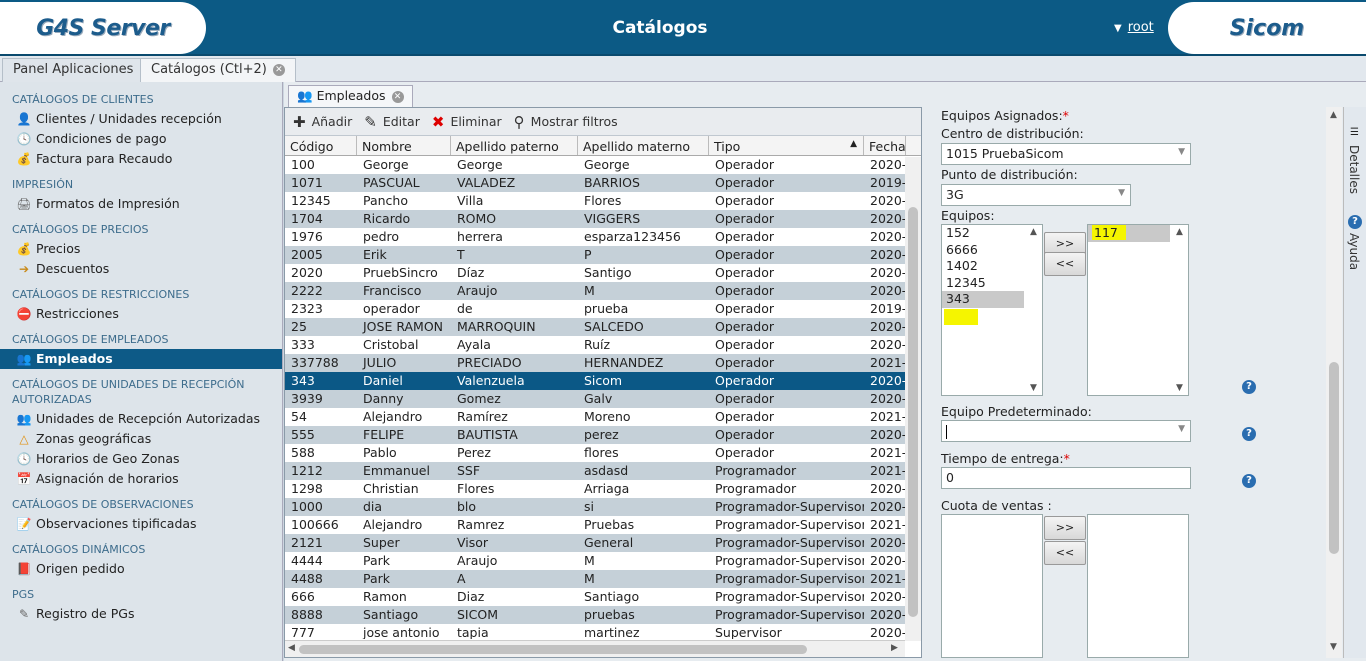 This screenshot has width=1366, height=661. What do you see at coordinates (471, 596) in the screenshot?
I see `table-cell: Diaz` at bounding box center [471, 596].